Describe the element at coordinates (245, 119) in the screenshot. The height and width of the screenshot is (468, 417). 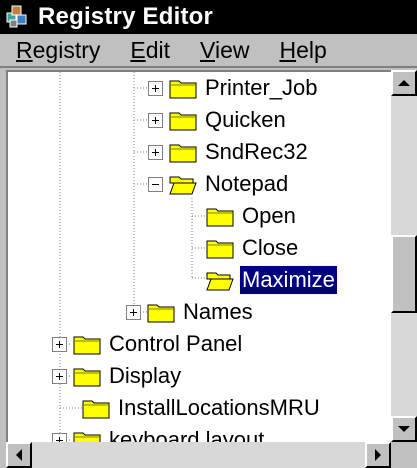
I see `tree-node-label: Quicken` at that location.